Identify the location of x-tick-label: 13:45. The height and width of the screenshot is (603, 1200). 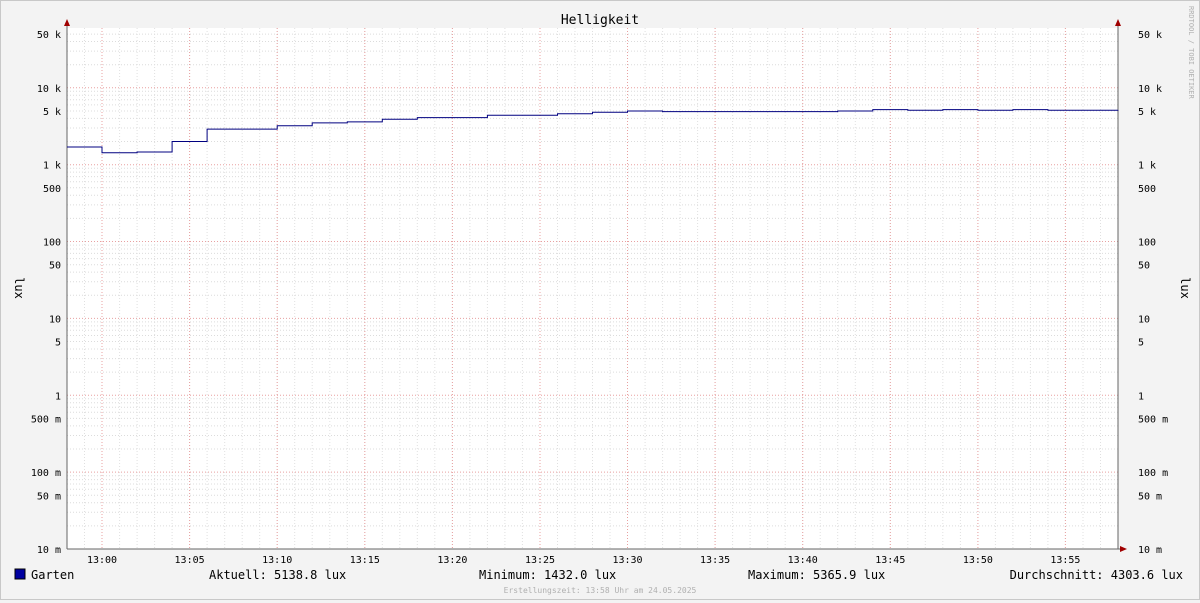
(890, 560).